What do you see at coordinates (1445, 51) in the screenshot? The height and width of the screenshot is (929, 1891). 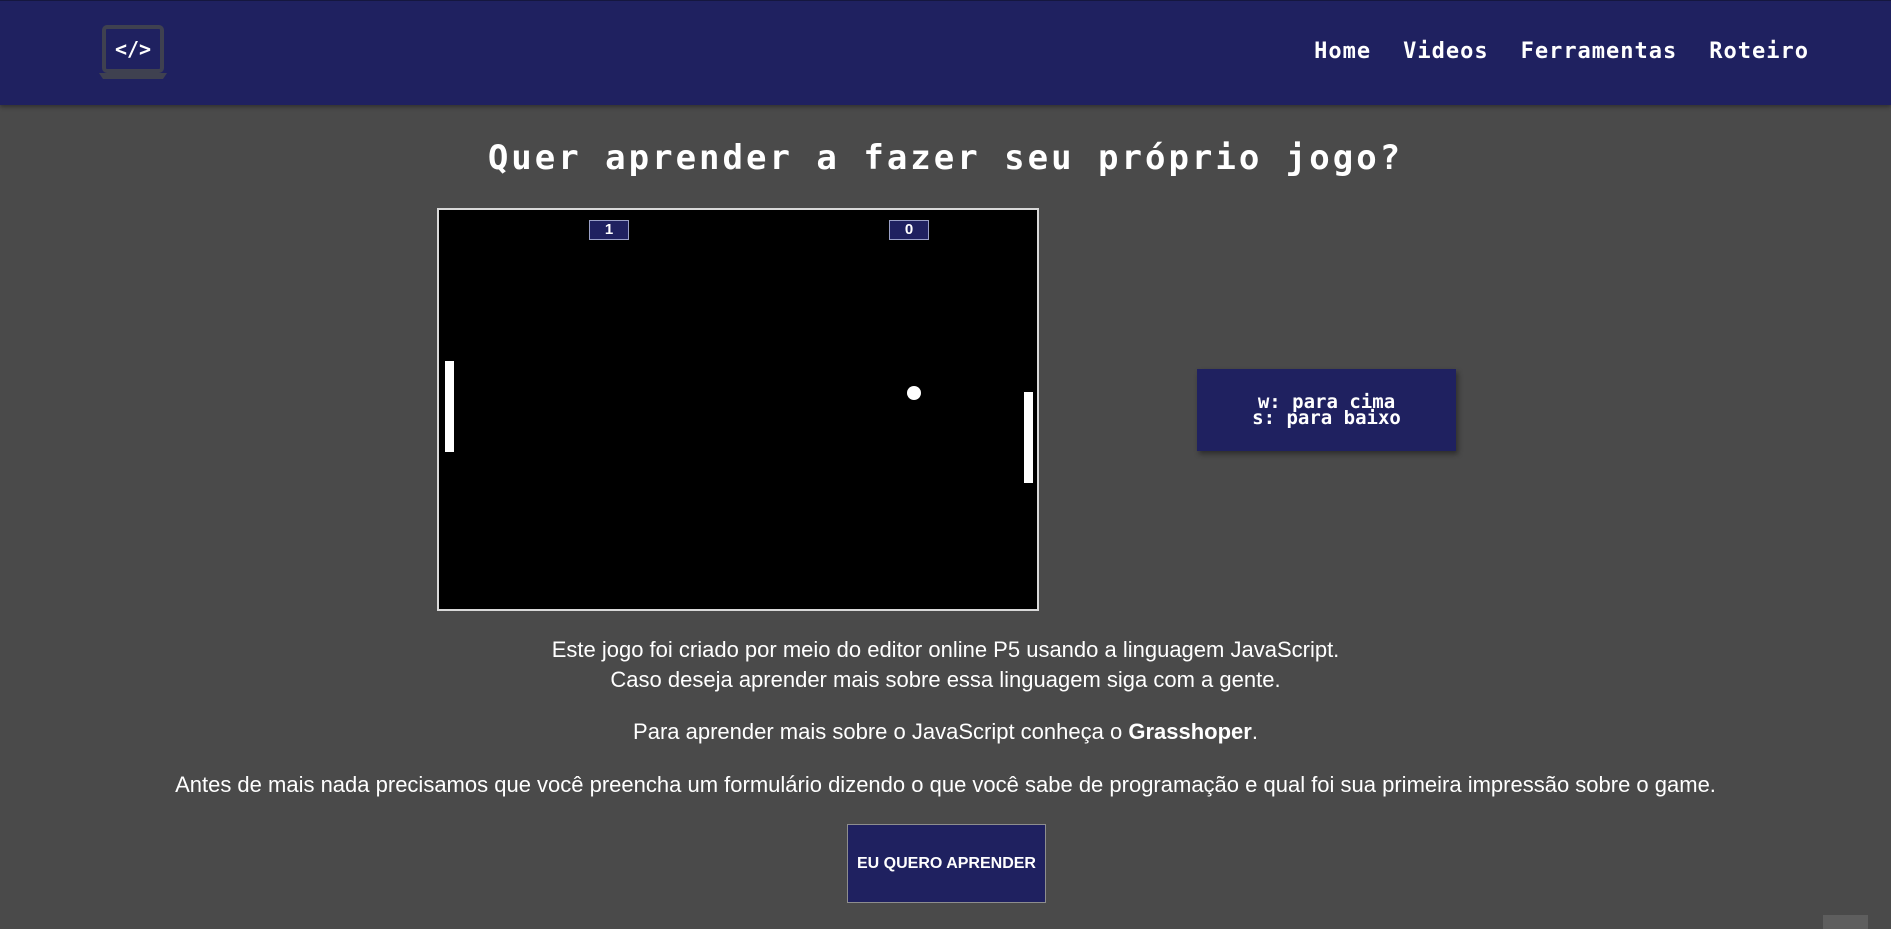 I see `nav-videos-link: Videos` at bounding box center [1445, 51].